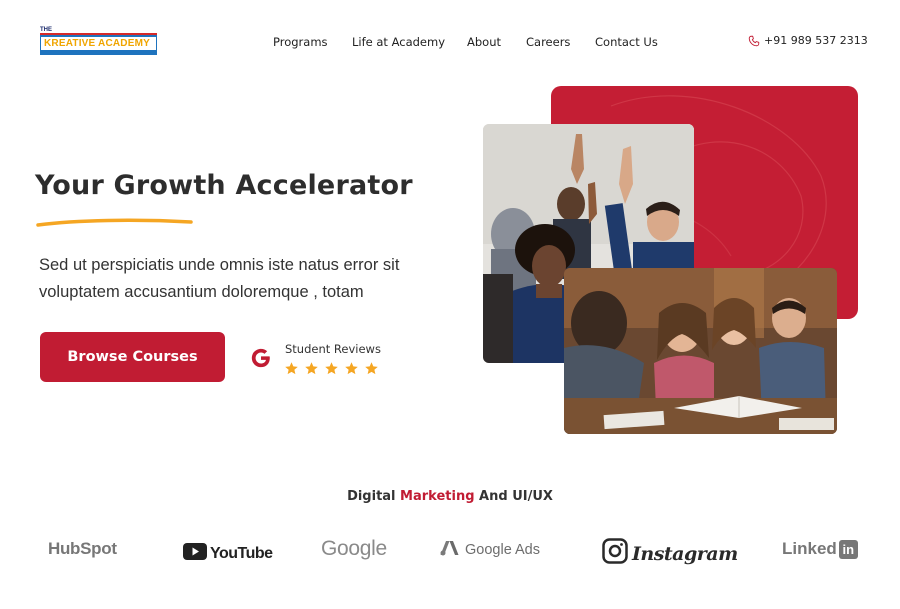 The height and width of the screenshot is (609, 900). What do you see at coordinates (548, 42) in the screenshot?
I see `nav-item-careers: Careers` at bounding box center [548, 42].